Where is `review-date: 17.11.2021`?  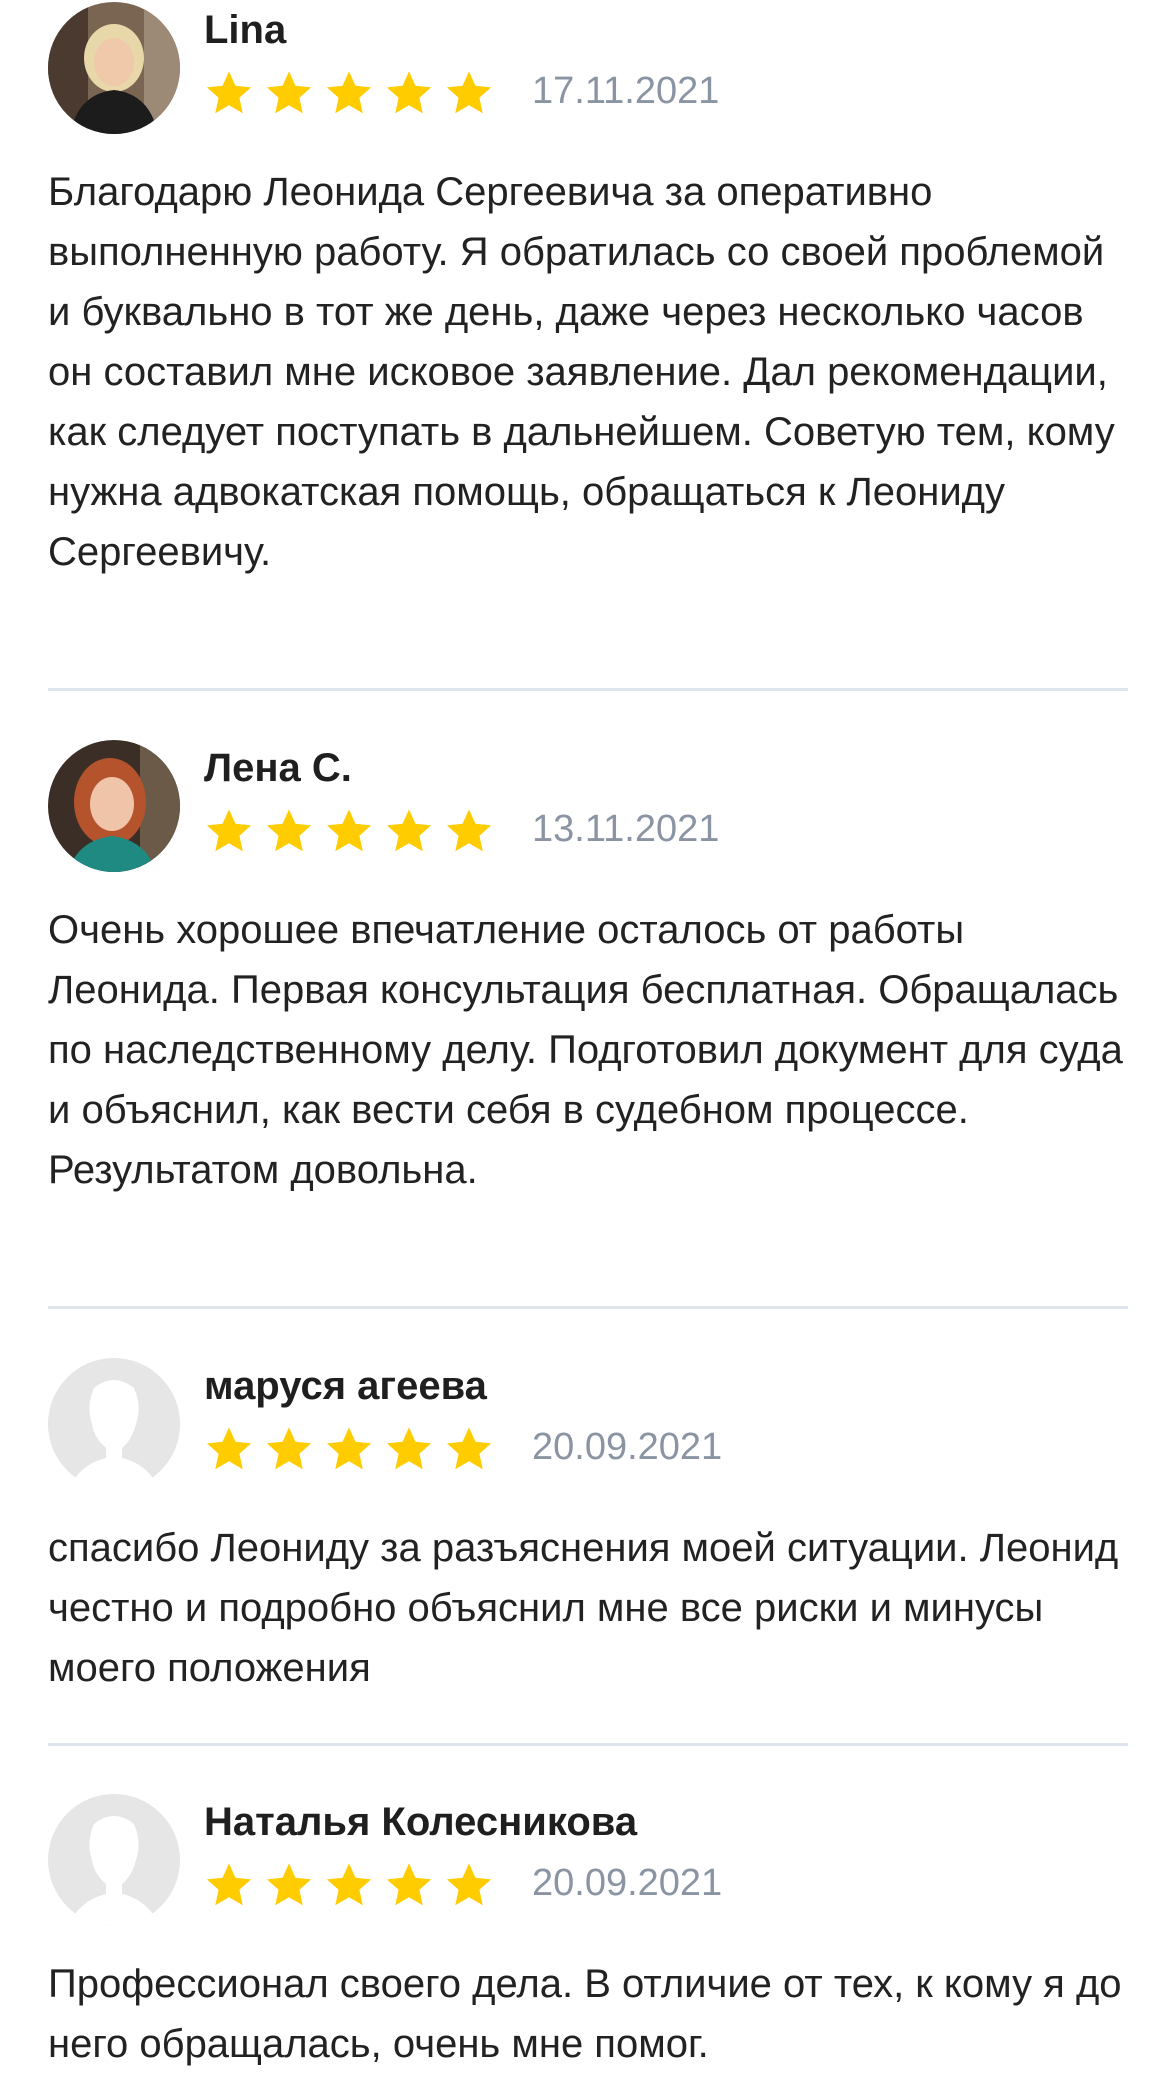
review-date: 17.11.2021 is located at coordinates (626, 91).